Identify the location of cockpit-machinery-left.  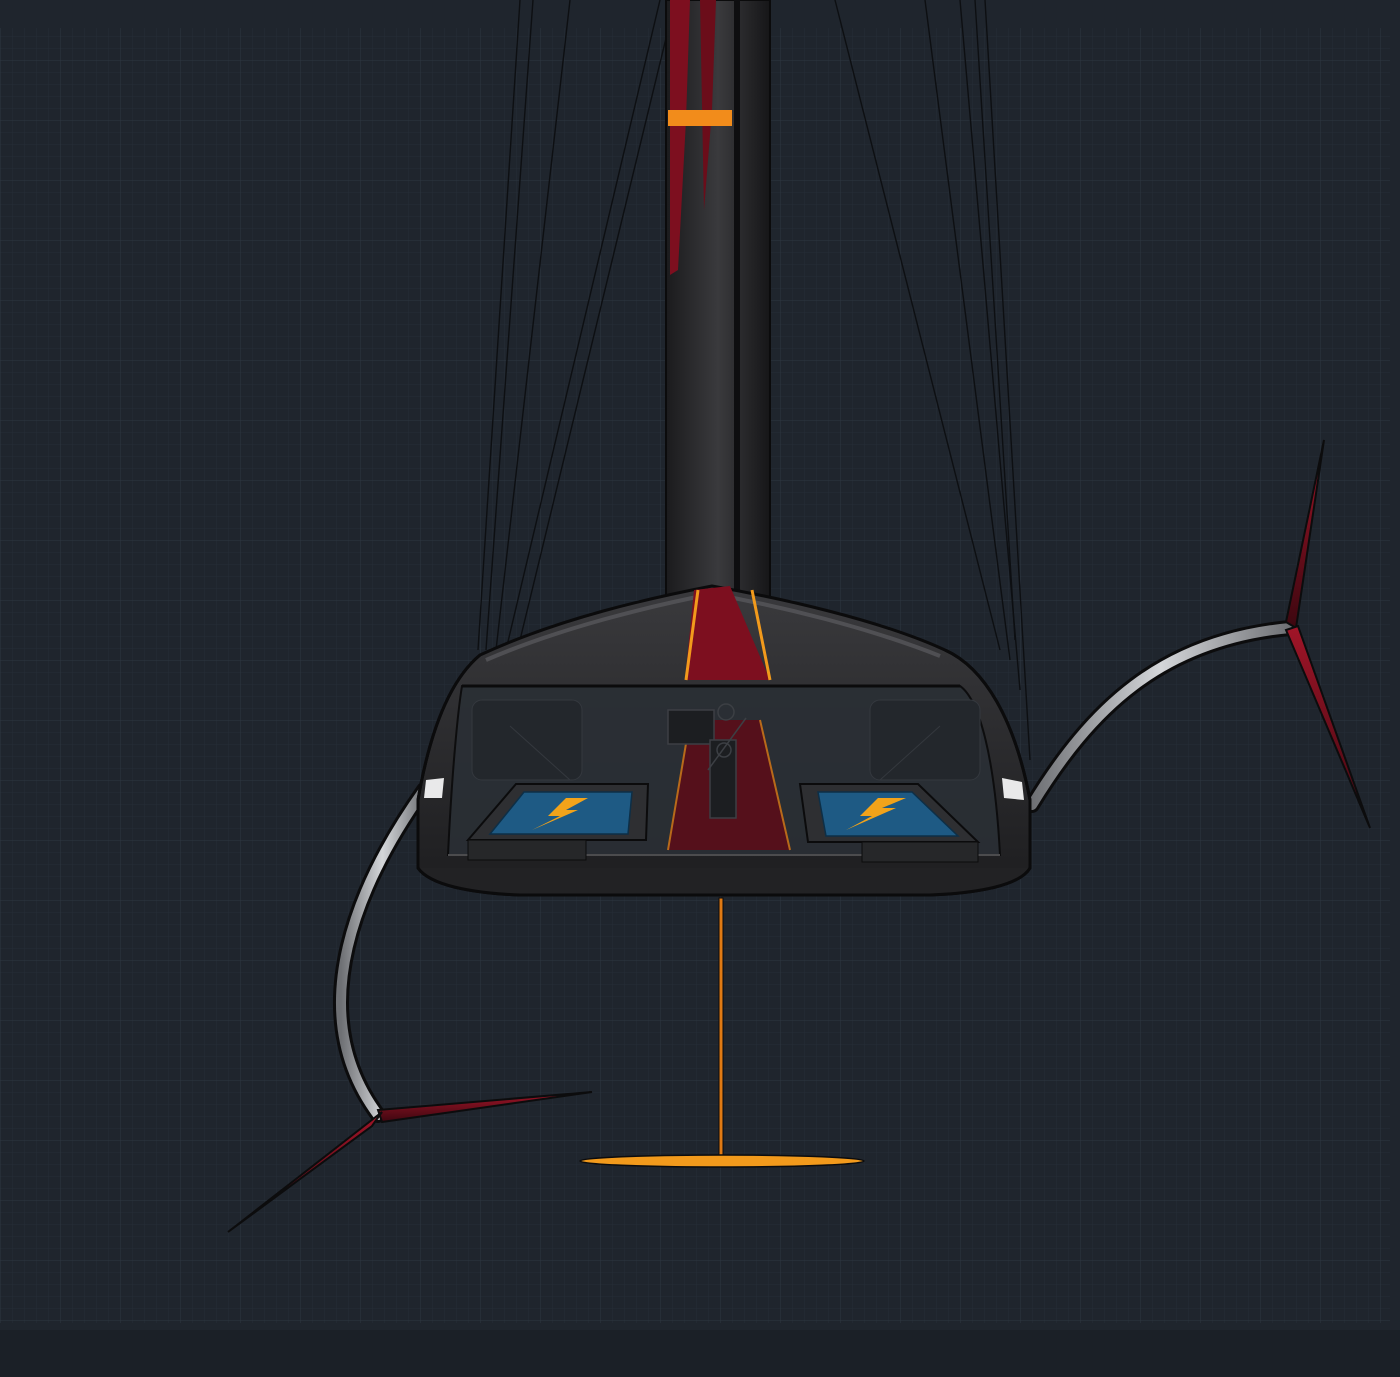
(527, 740).